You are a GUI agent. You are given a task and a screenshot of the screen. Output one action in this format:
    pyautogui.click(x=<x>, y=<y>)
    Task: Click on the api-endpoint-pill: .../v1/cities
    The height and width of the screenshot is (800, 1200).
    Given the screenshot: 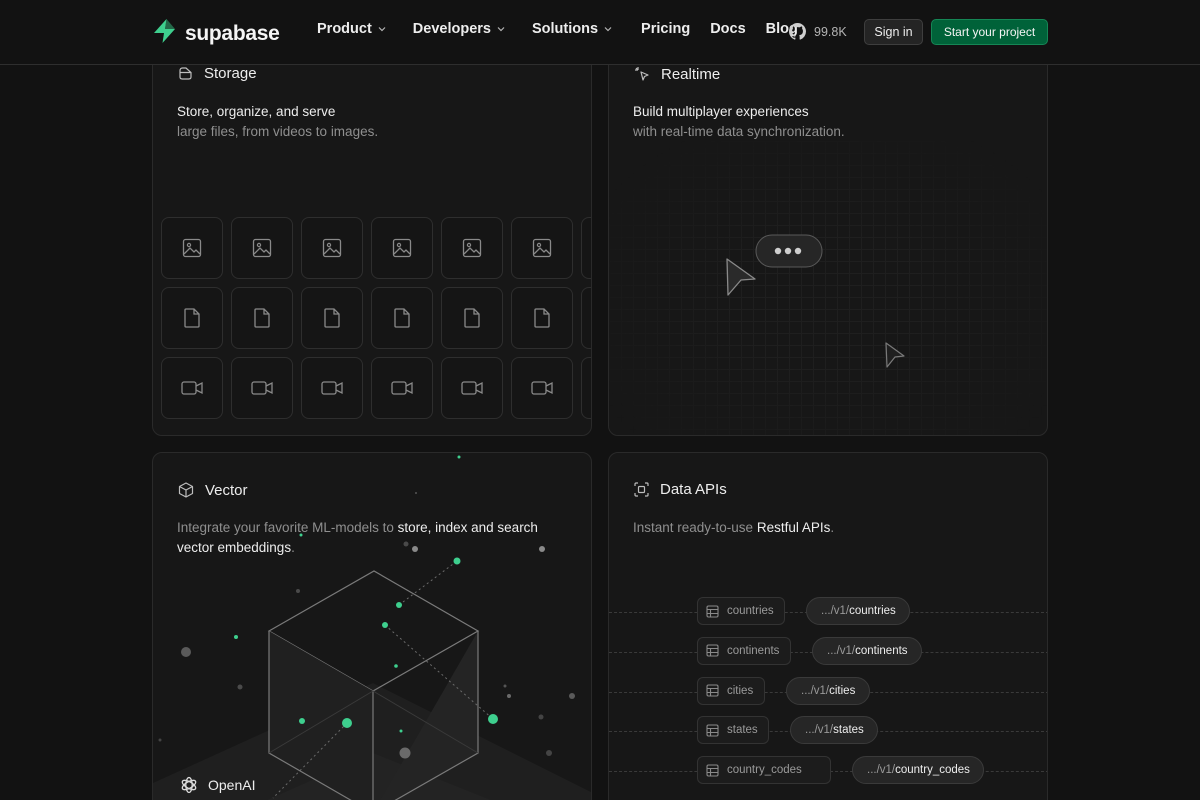 What is the action you would take?
    pyautogui.click(x=828, y=690)
    